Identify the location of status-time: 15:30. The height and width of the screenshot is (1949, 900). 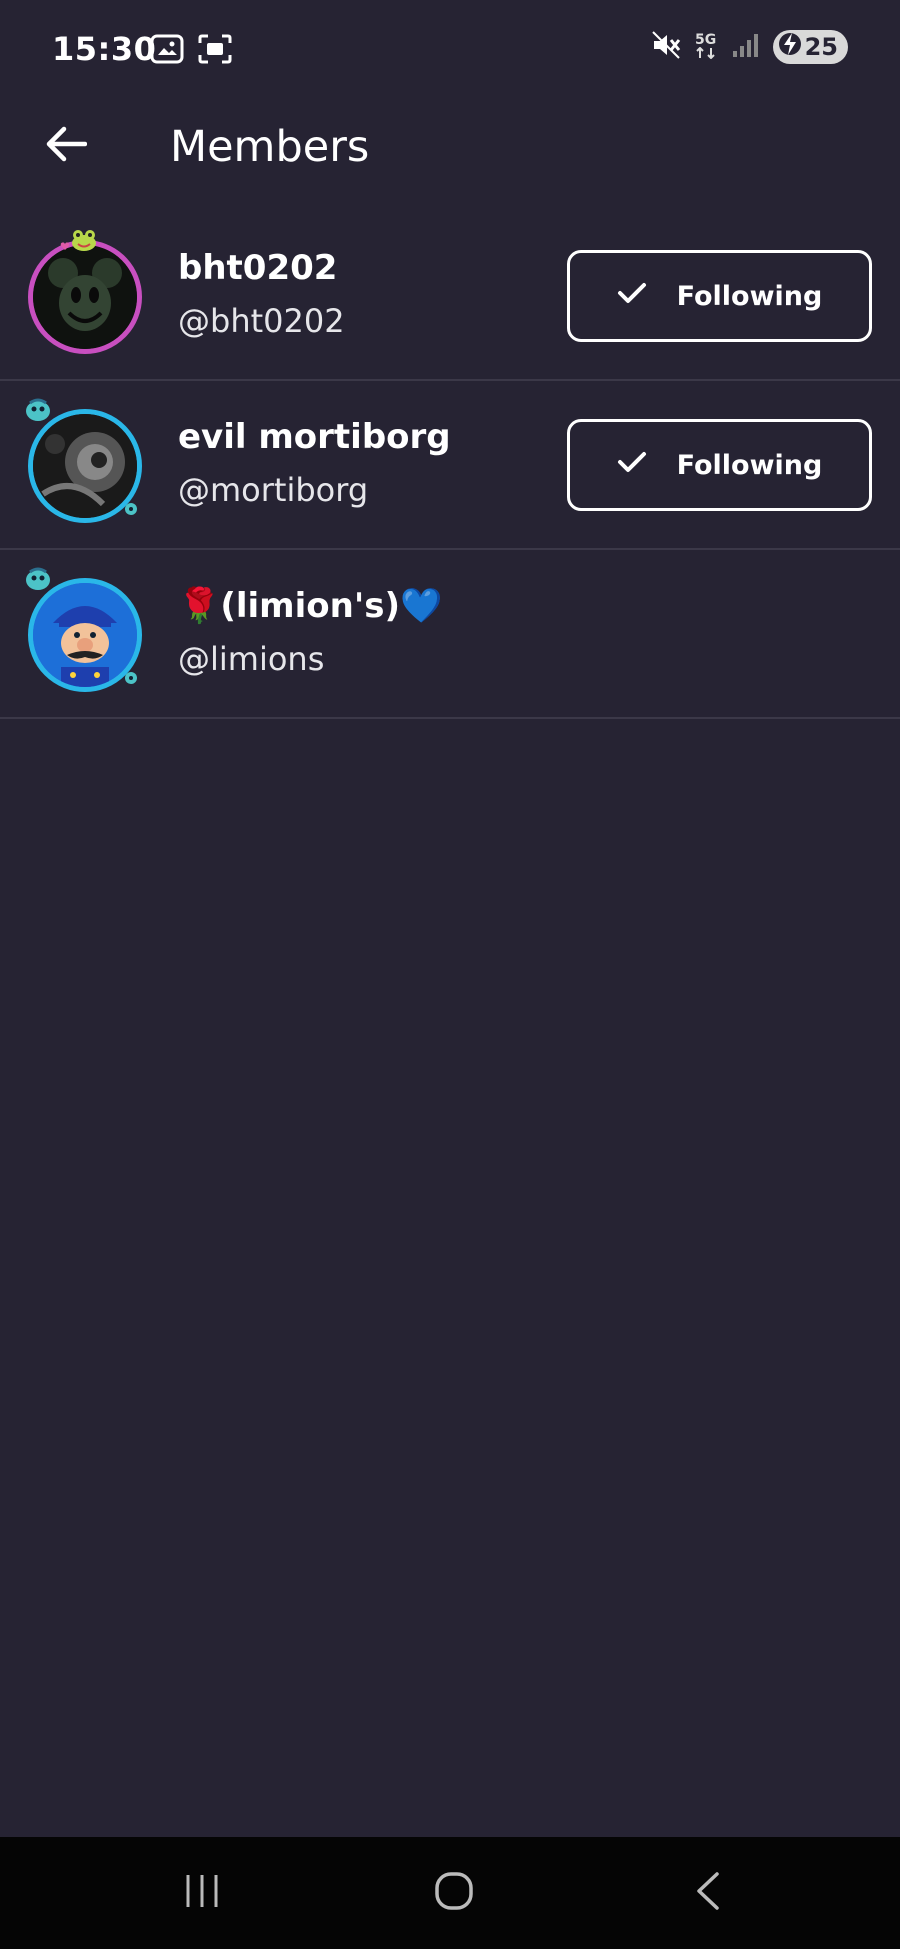
(104, 49).